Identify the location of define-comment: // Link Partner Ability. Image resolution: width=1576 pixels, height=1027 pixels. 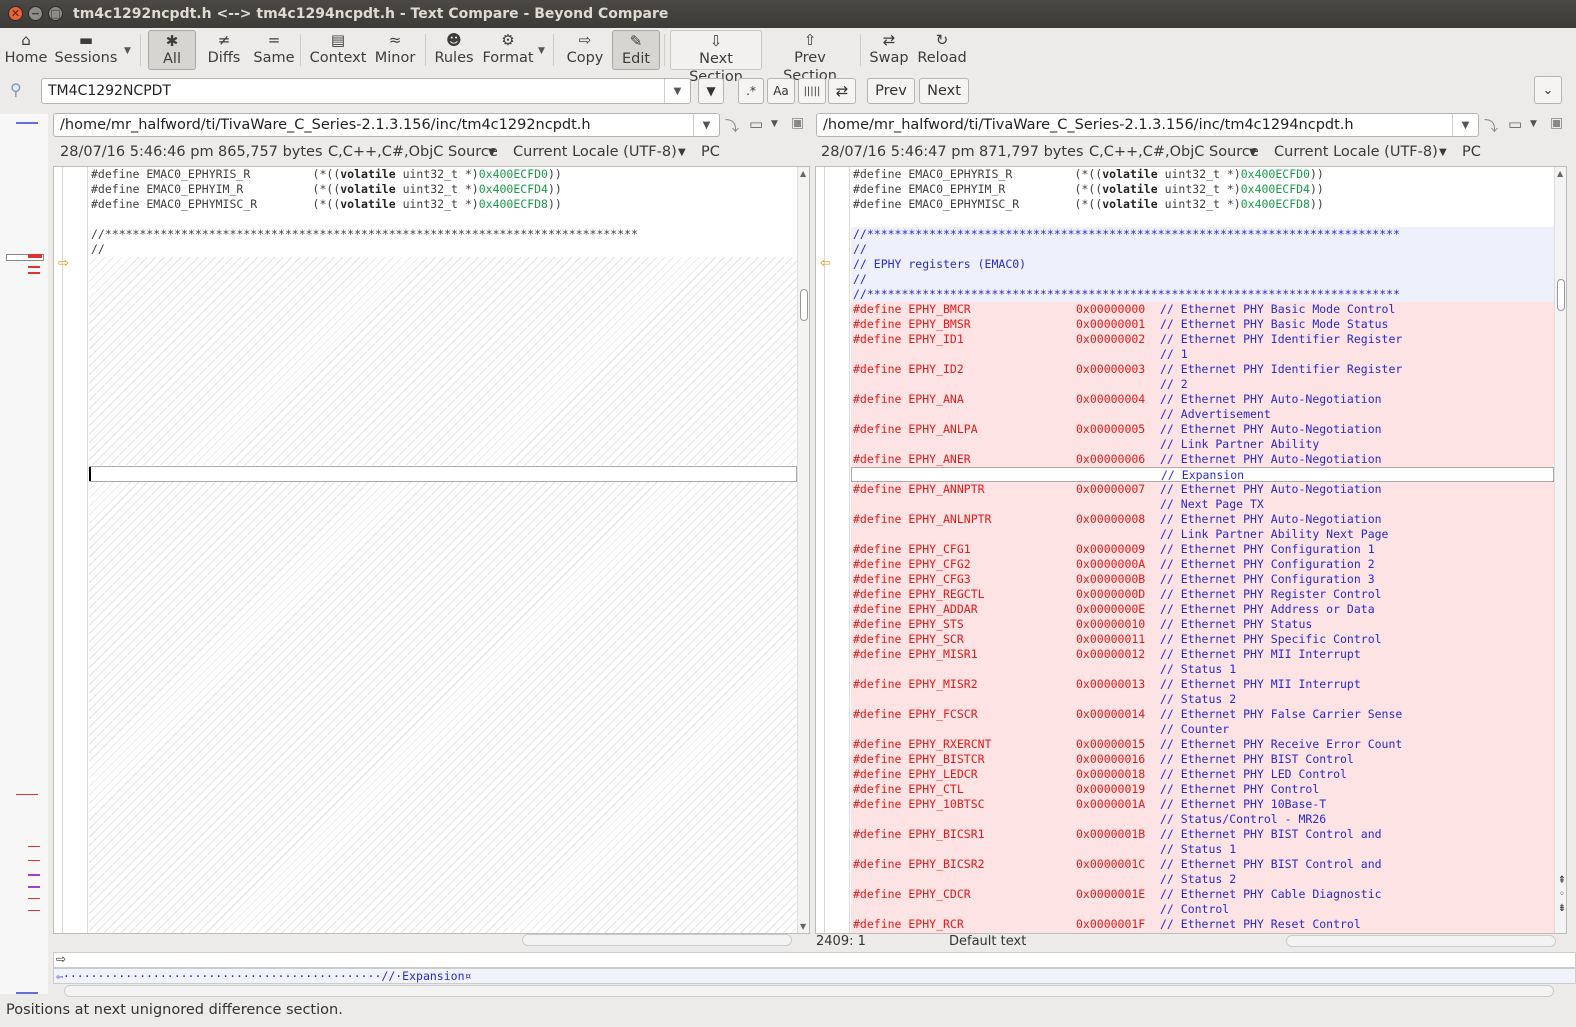
(1240, 444).